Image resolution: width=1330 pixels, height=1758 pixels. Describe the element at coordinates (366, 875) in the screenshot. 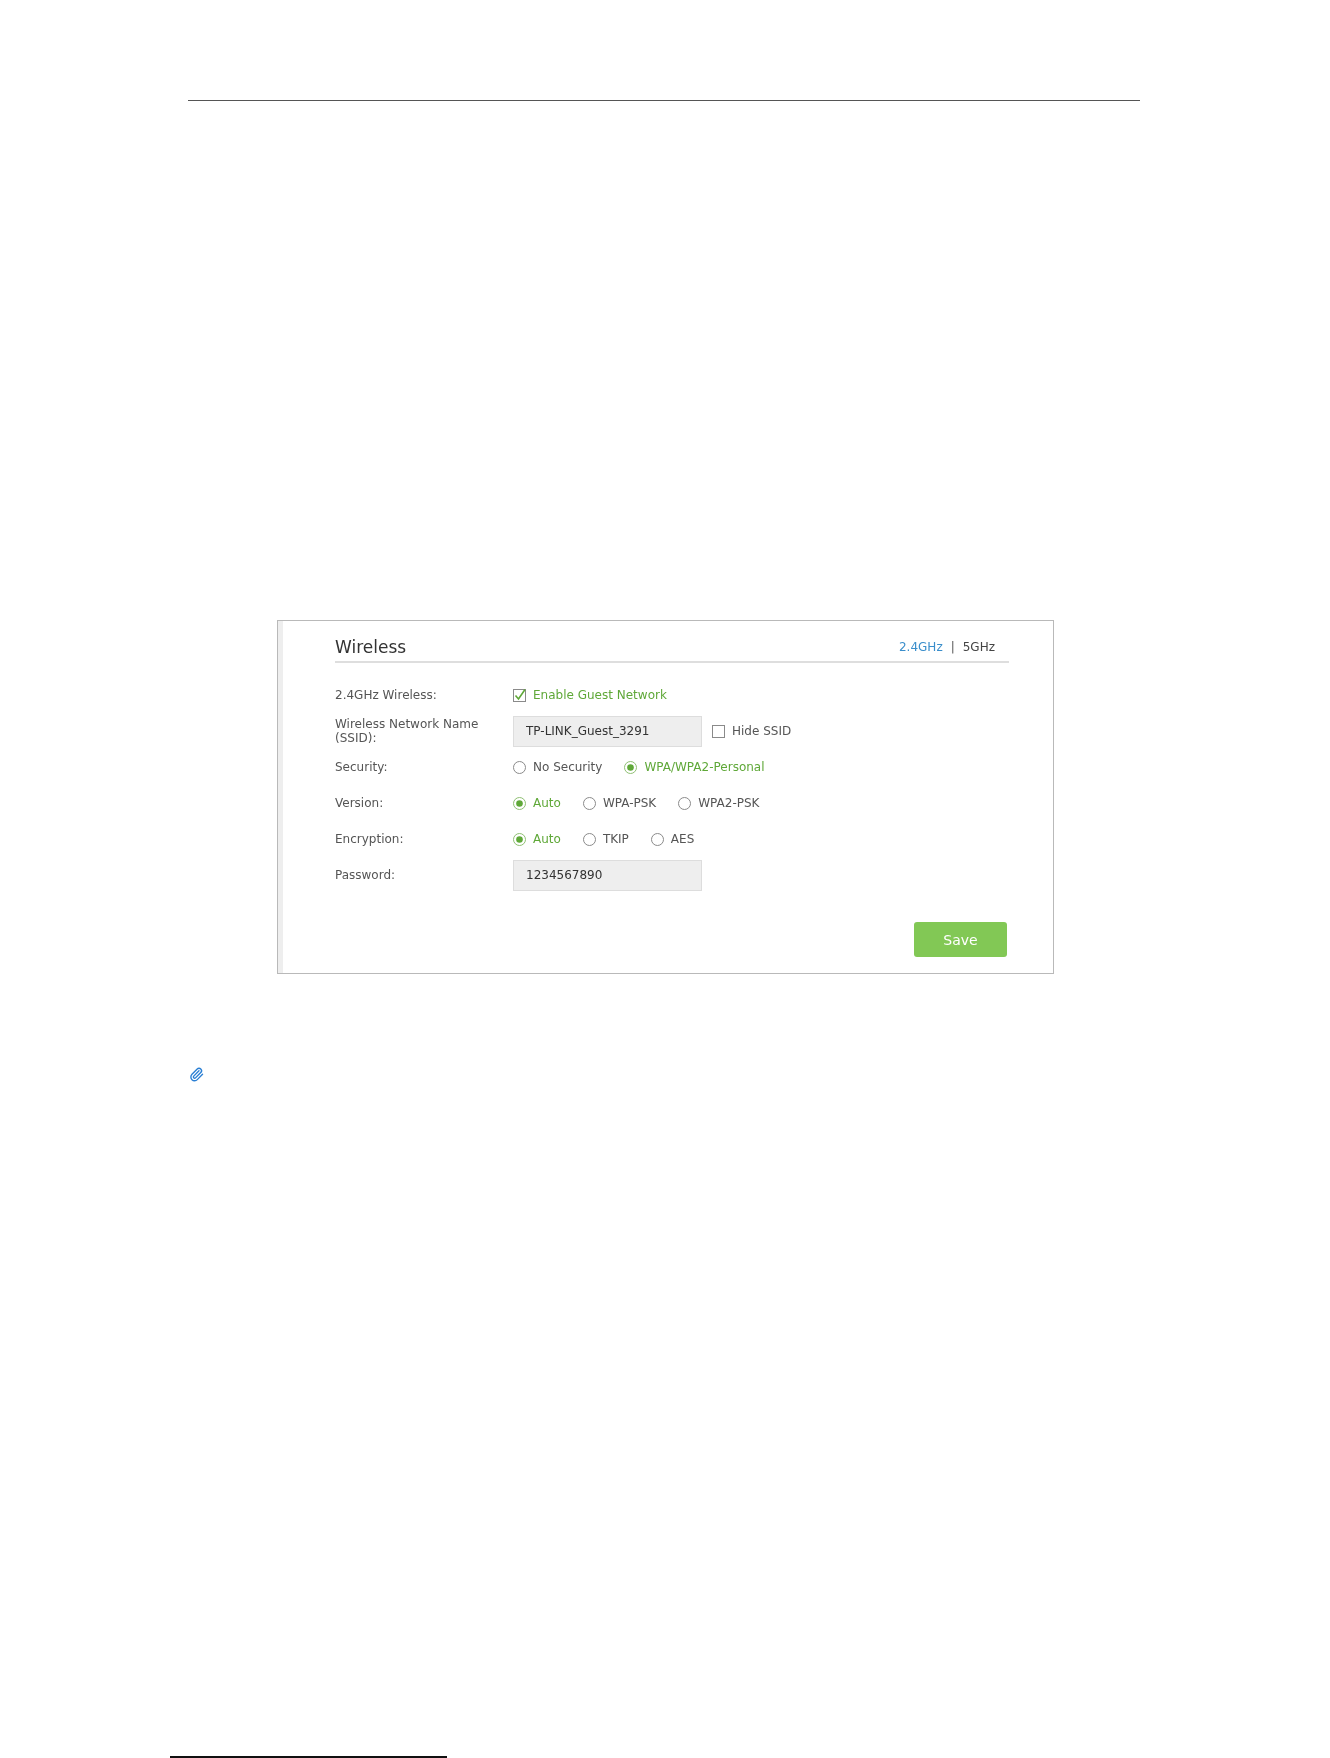

I see `field-label: Password:` at that location.